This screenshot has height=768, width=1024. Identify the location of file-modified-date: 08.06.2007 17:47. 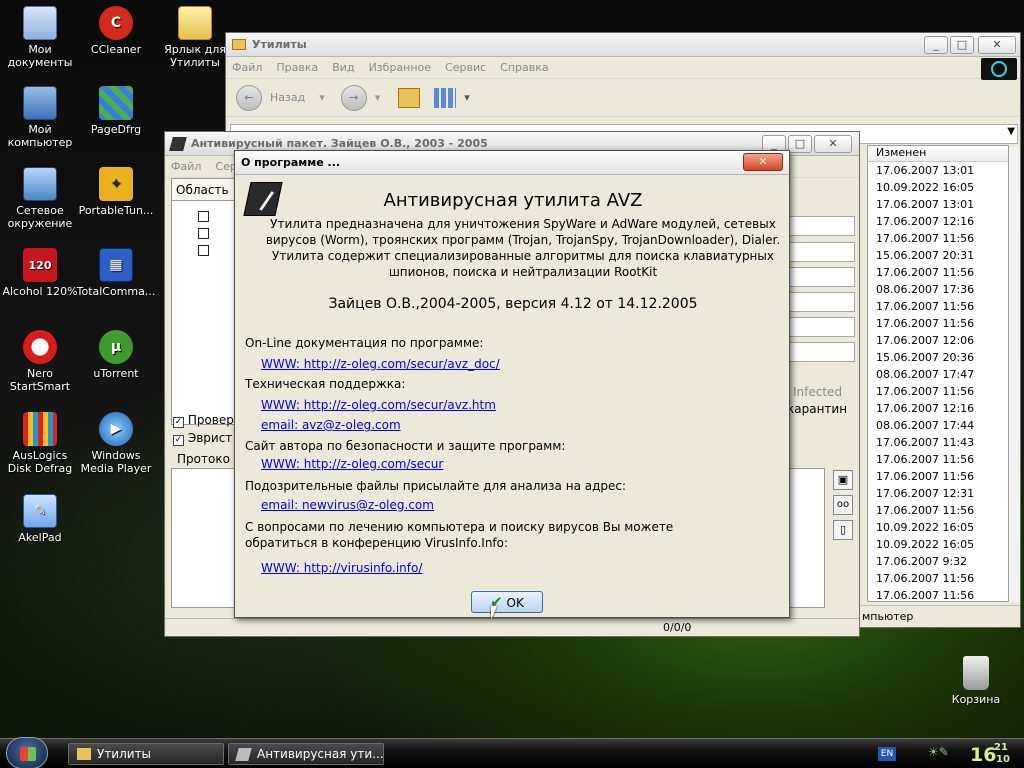
(938, 374).